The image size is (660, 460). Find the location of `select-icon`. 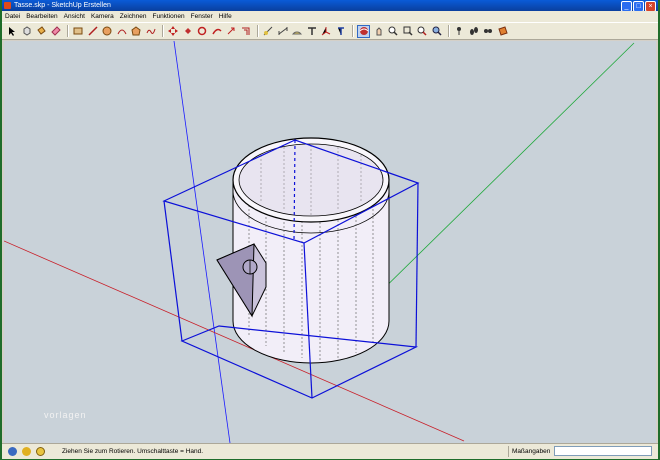

select-icon is located at coordinates (12, 31).